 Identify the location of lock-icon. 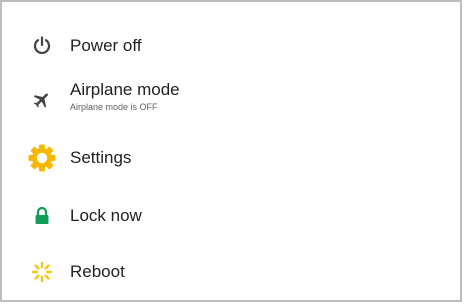
(42, 216).